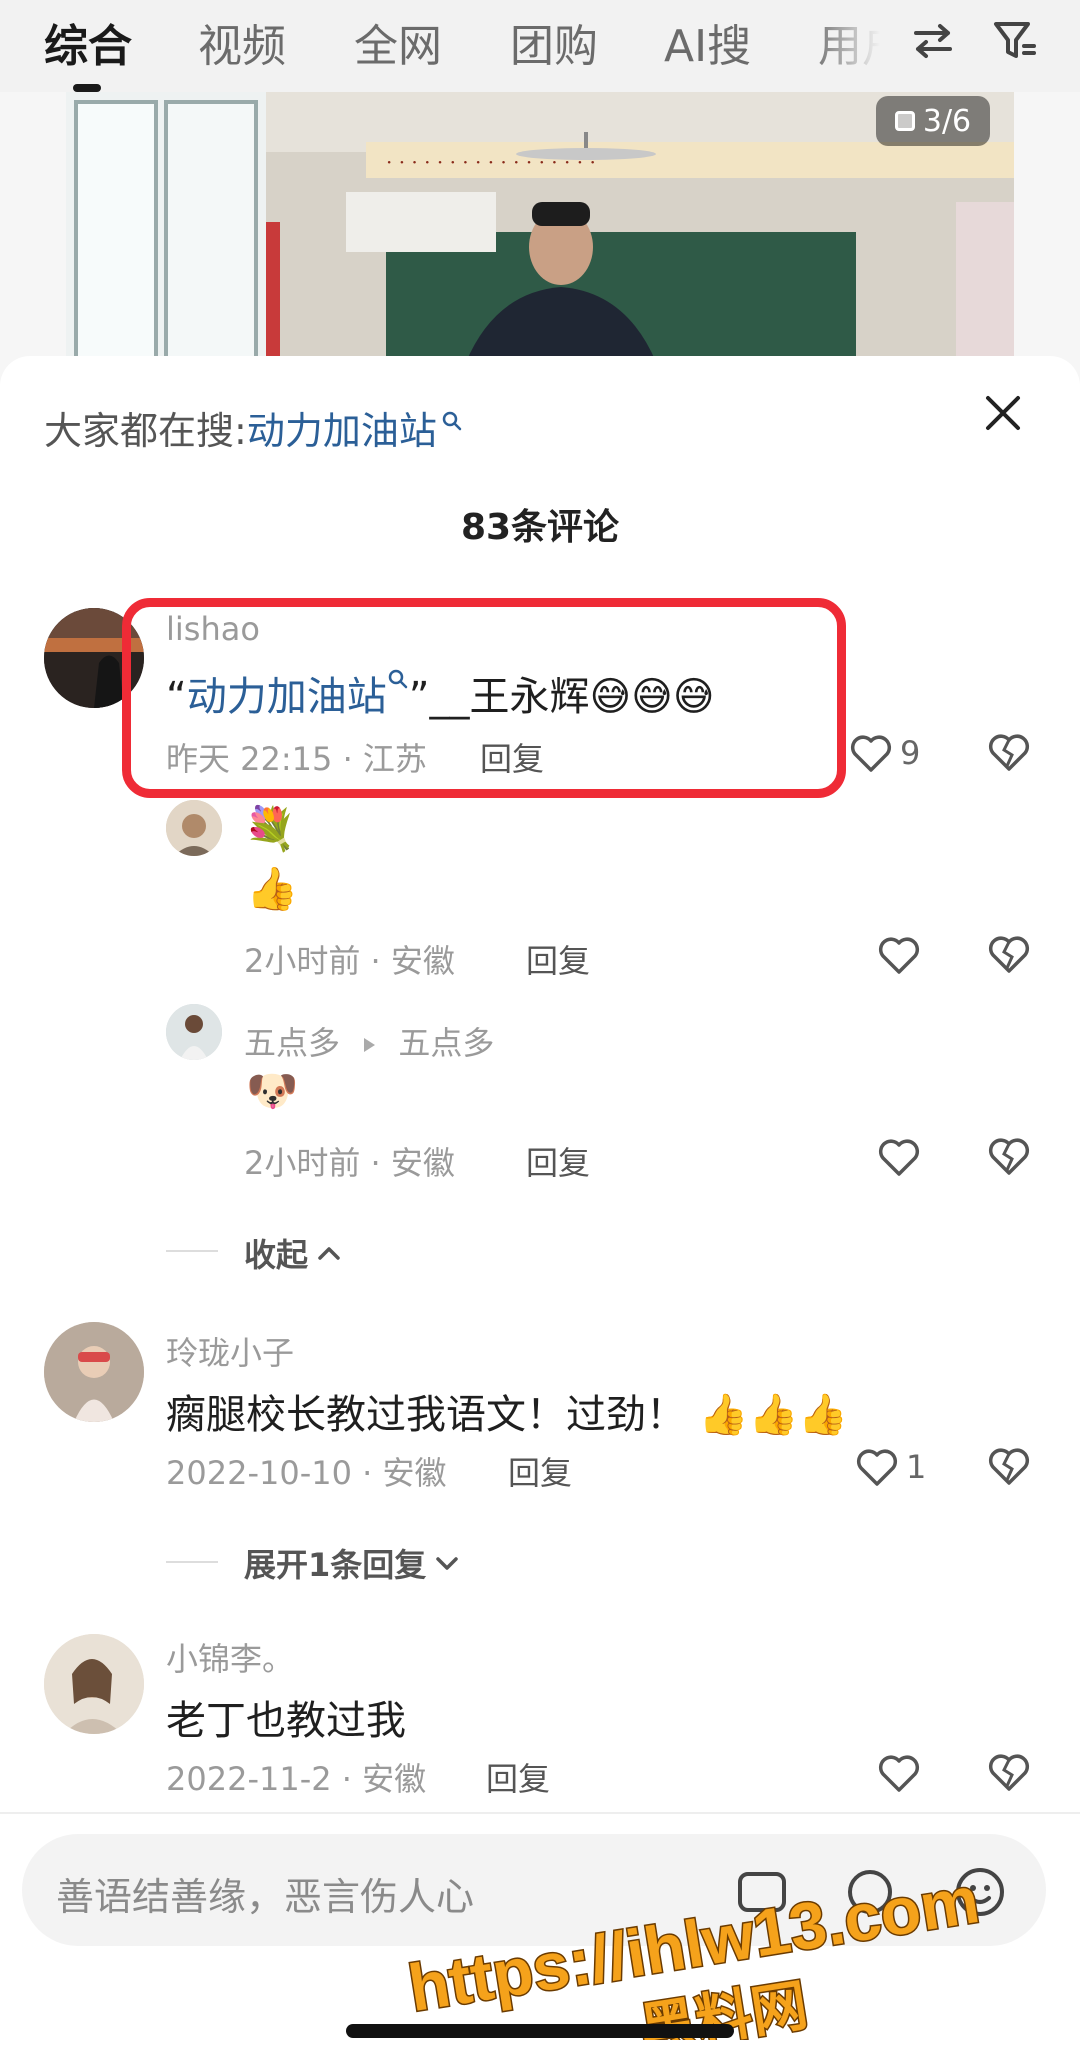 The width and height of the screenshot is (1080, 2063). What do you see at coordinates (230, 1657) in the screenshot?
I see `comment-username: 小锦李。` at bounding box center [230, 1657].